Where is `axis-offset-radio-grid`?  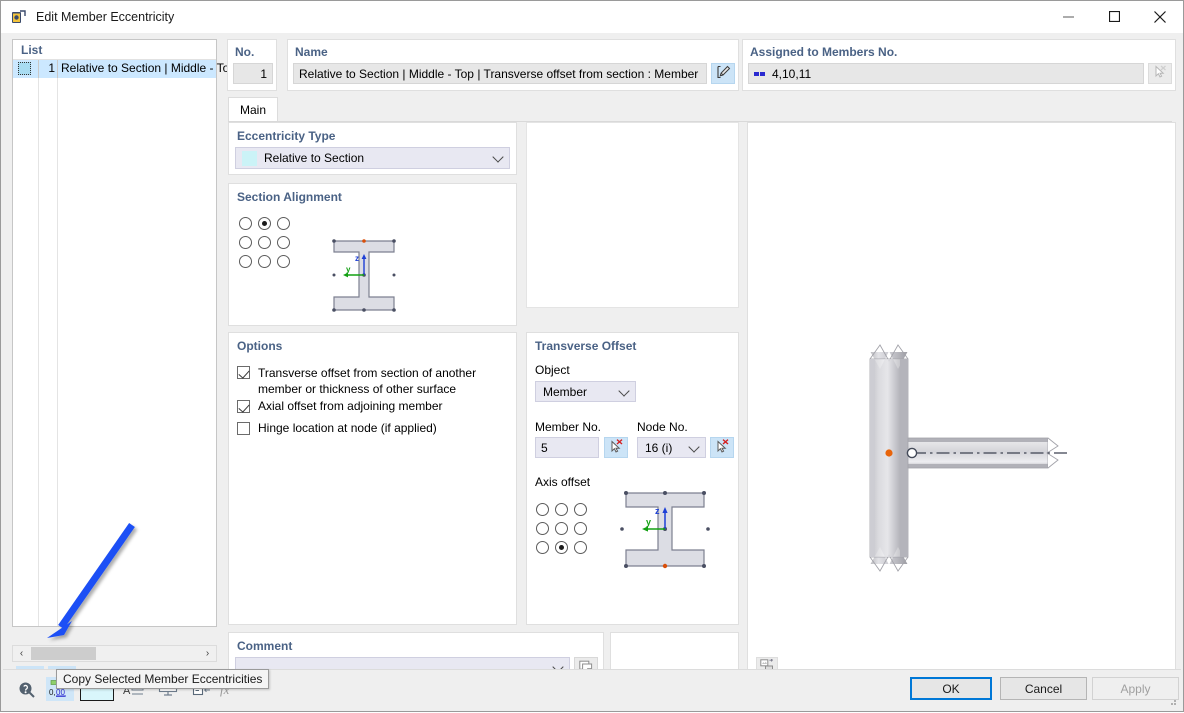 axis-offset-radio-grid is located at coordinates (561, 528).